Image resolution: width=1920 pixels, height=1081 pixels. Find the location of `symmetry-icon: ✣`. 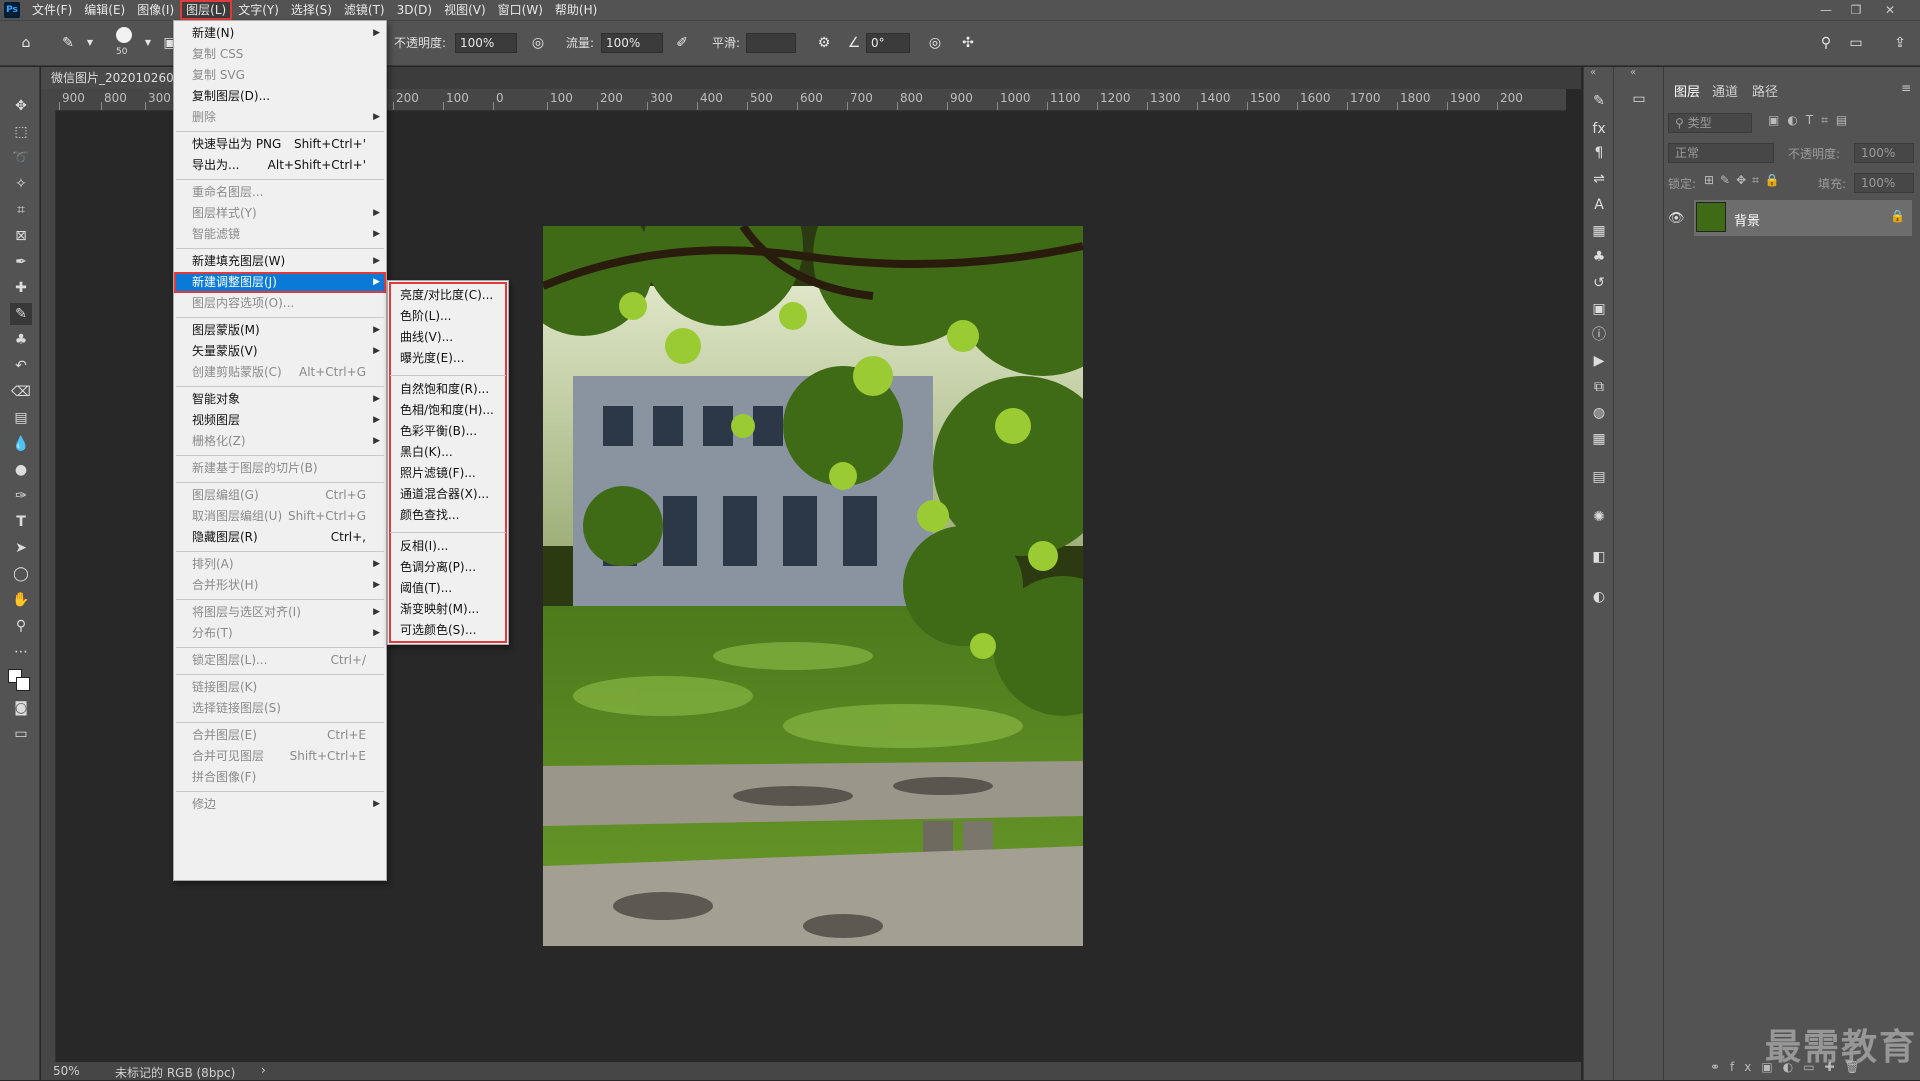

symmetry-icon: ✣ is located at coordinates (968, 43).